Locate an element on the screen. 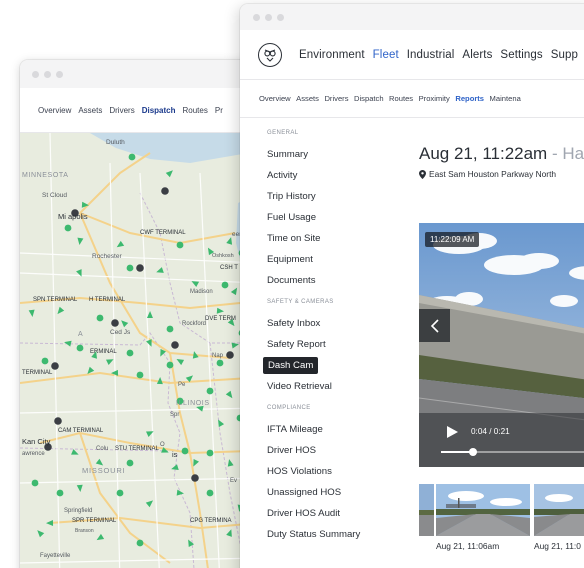  map-pin-icon is located at coordinates (422, 174).